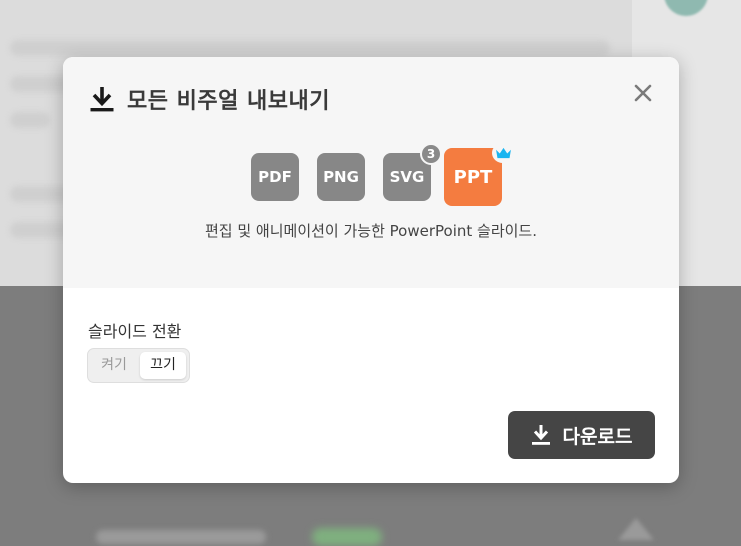 The image size is (741, 546). What do you see at coordinates (114, 365) in the screenshot?
I see `transition-on-option: 켜기` at bounding box center [114, 365].